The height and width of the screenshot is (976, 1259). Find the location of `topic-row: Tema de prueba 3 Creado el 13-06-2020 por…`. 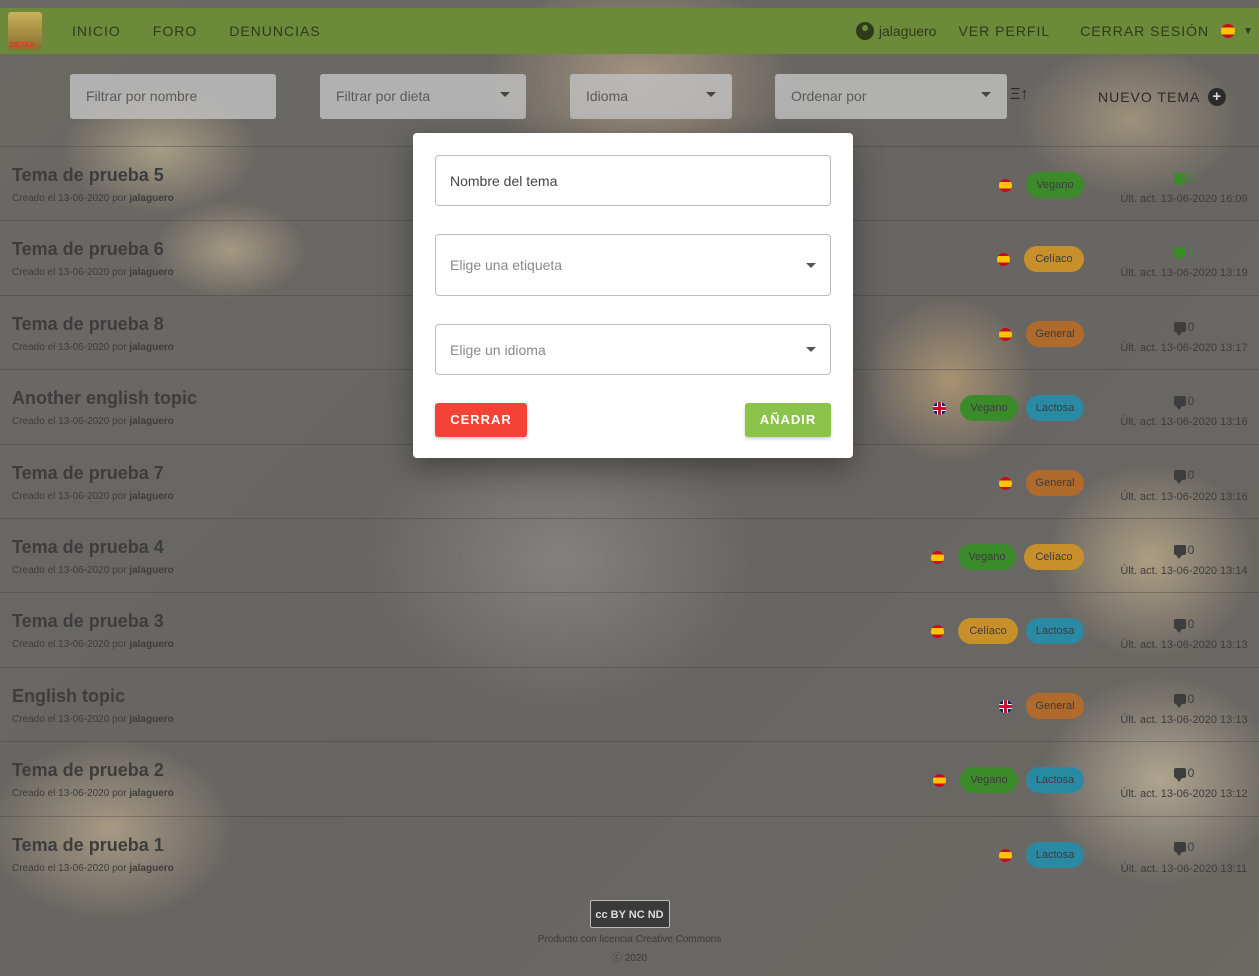

topic-row: Tema de prueba 3 Creado el 13-06-2020 por… is located at coordinates (629, 629).